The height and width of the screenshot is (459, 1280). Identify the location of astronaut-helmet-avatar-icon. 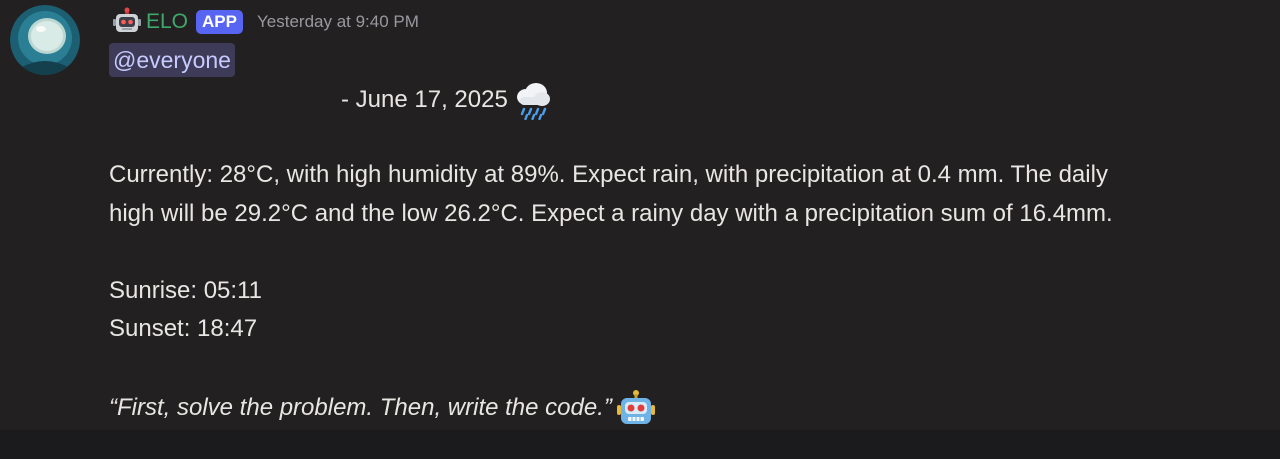
(45, 40).